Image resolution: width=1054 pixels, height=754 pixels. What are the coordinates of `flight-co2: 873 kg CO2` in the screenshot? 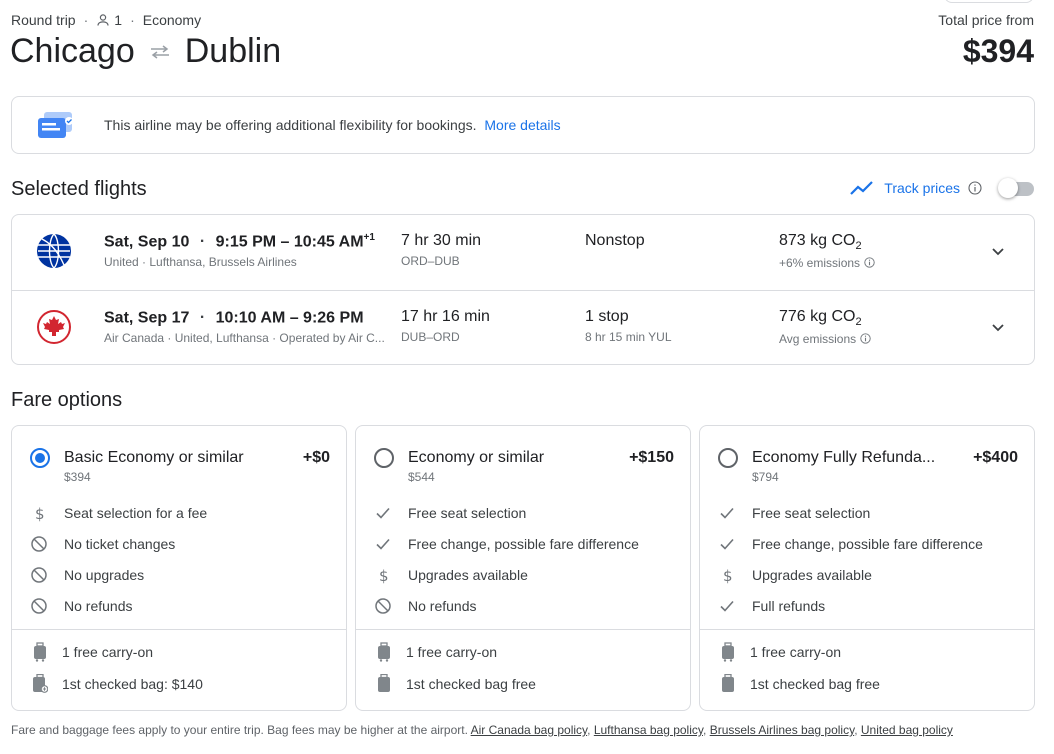 It's located at (827, 242).